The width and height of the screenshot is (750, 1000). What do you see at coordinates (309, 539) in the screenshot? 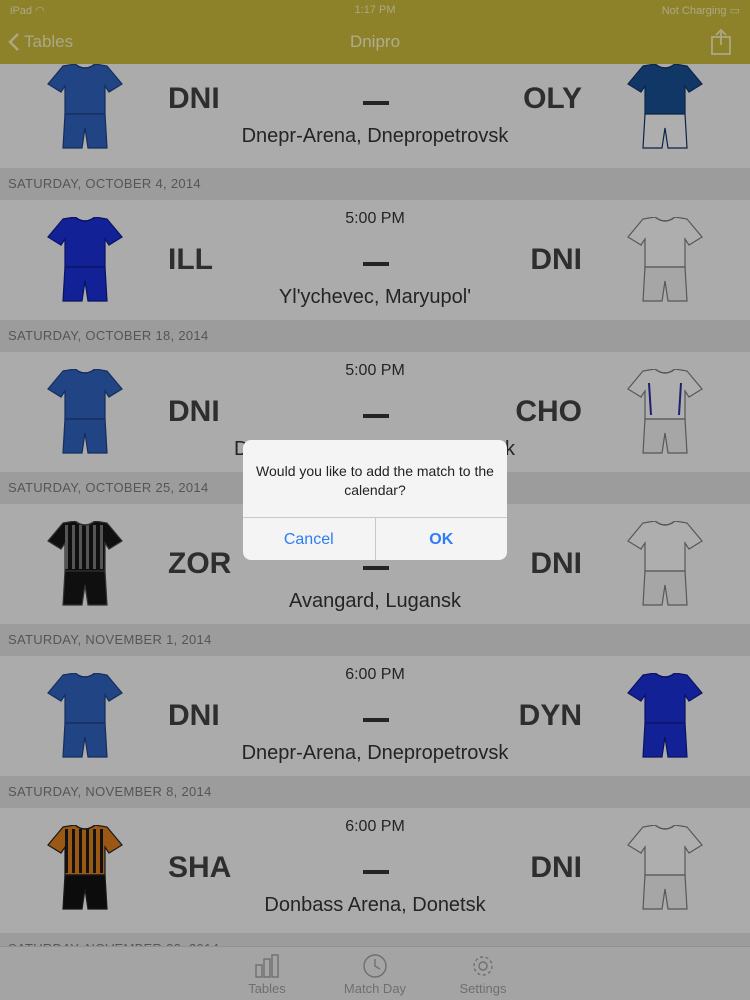
I see `cancel-button: Cancel` at bounding box center [309, 539].